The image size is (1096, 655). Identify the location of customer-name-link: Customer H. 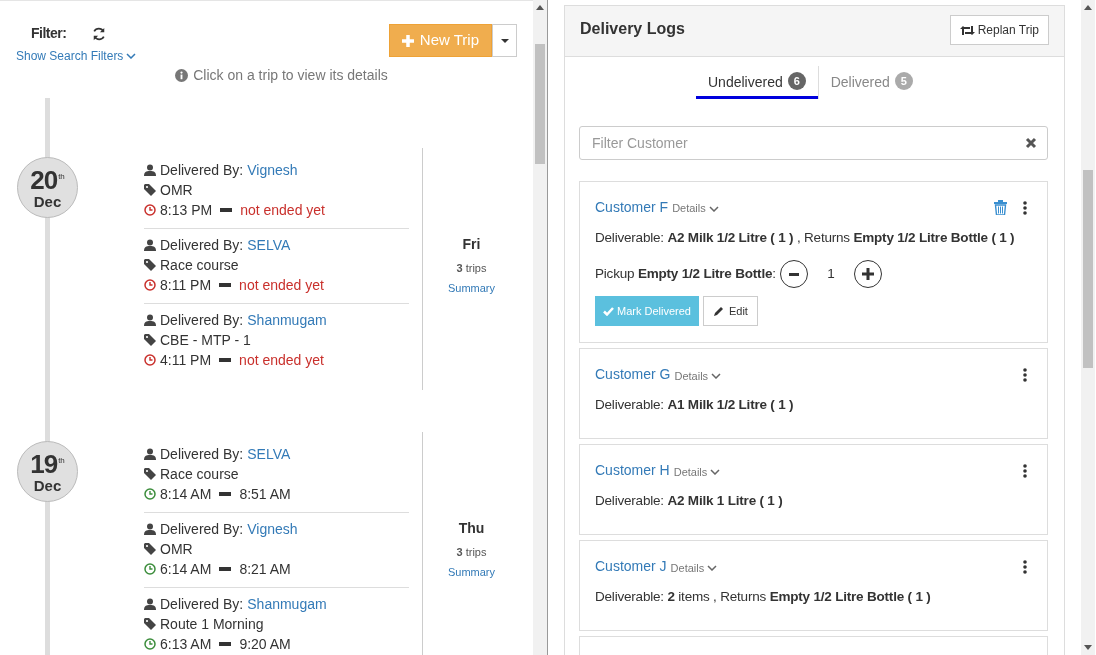
(632, 471).